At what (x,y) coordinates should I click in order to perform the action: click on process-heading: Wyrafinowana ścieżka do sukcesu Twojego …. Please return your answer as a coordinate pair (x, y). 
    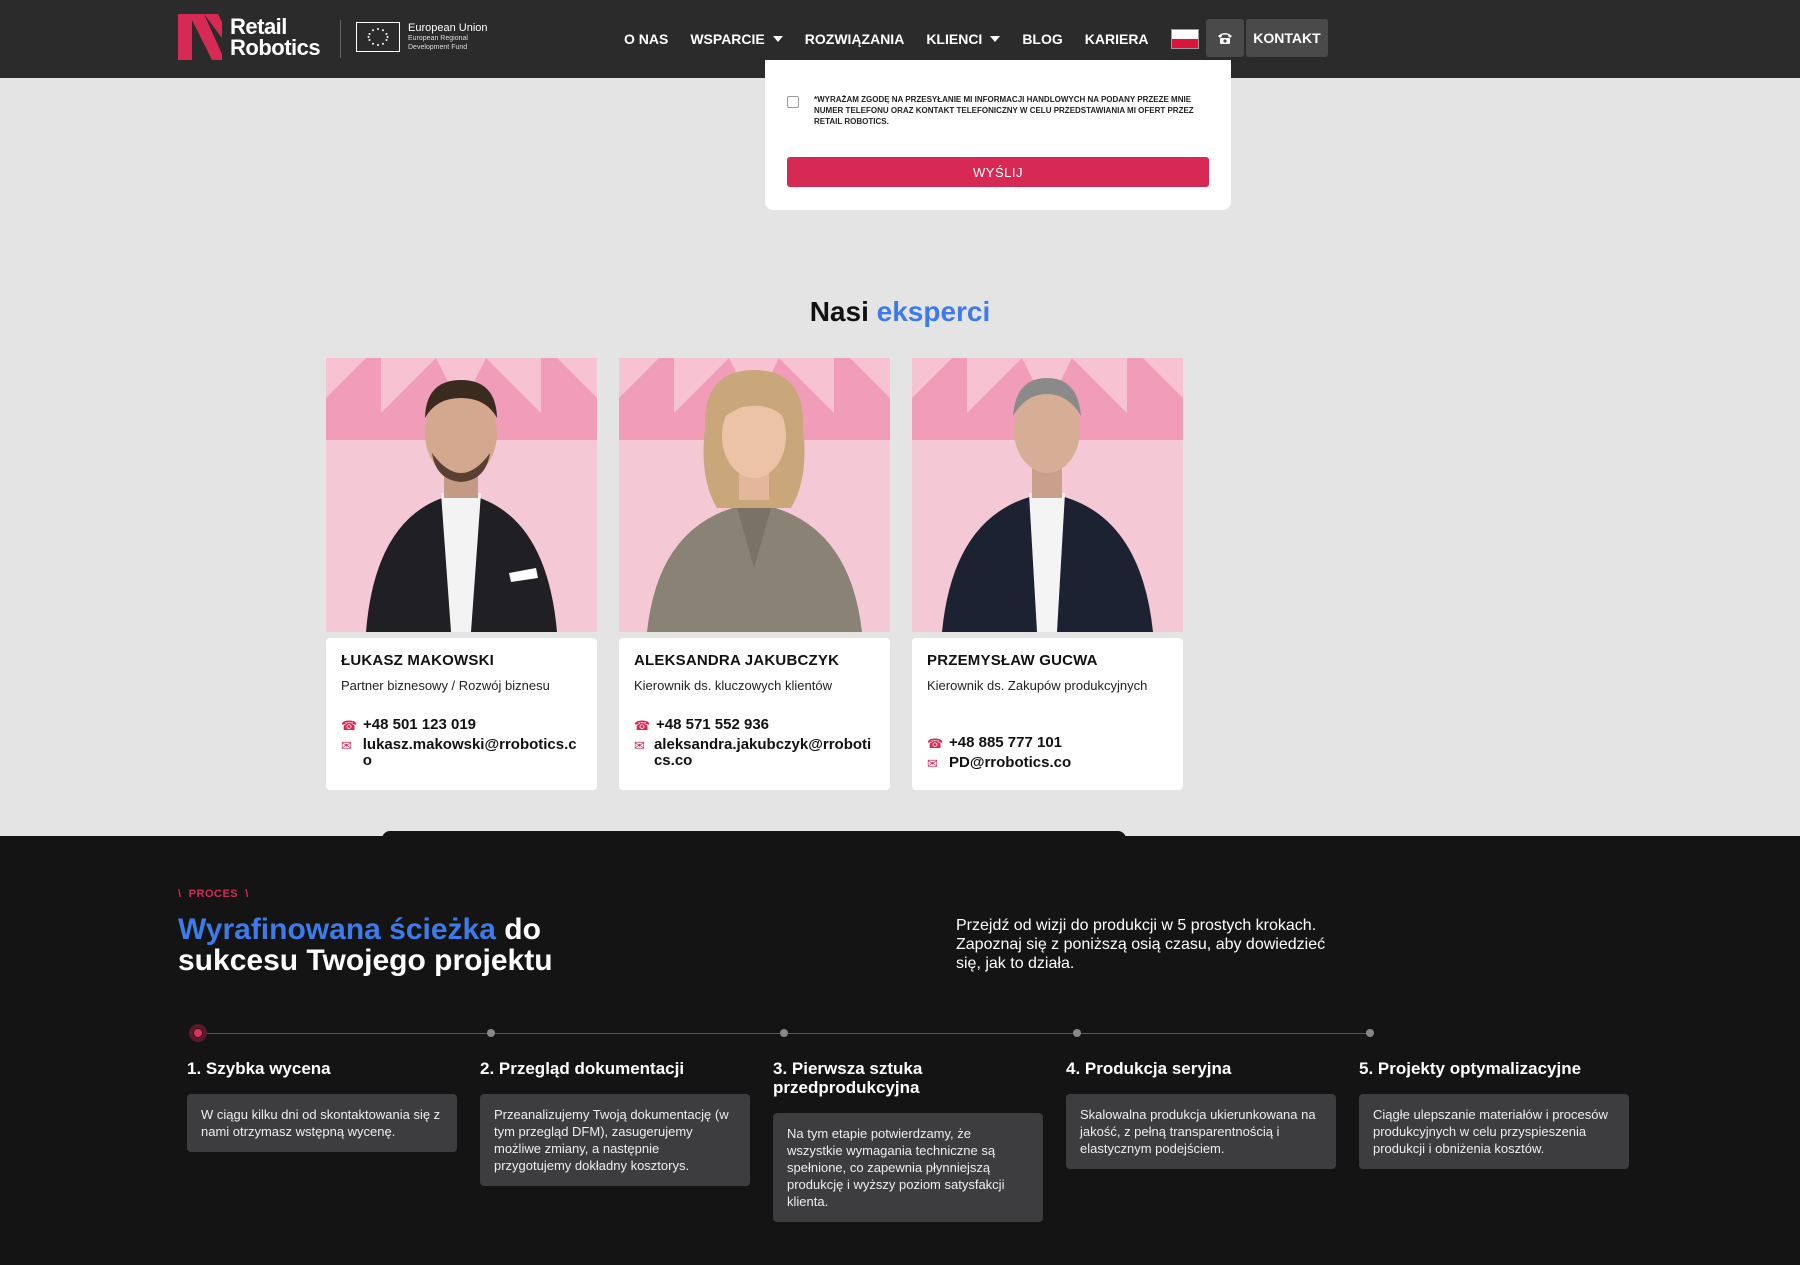
    Looking at the image, I should click on (365, 945).